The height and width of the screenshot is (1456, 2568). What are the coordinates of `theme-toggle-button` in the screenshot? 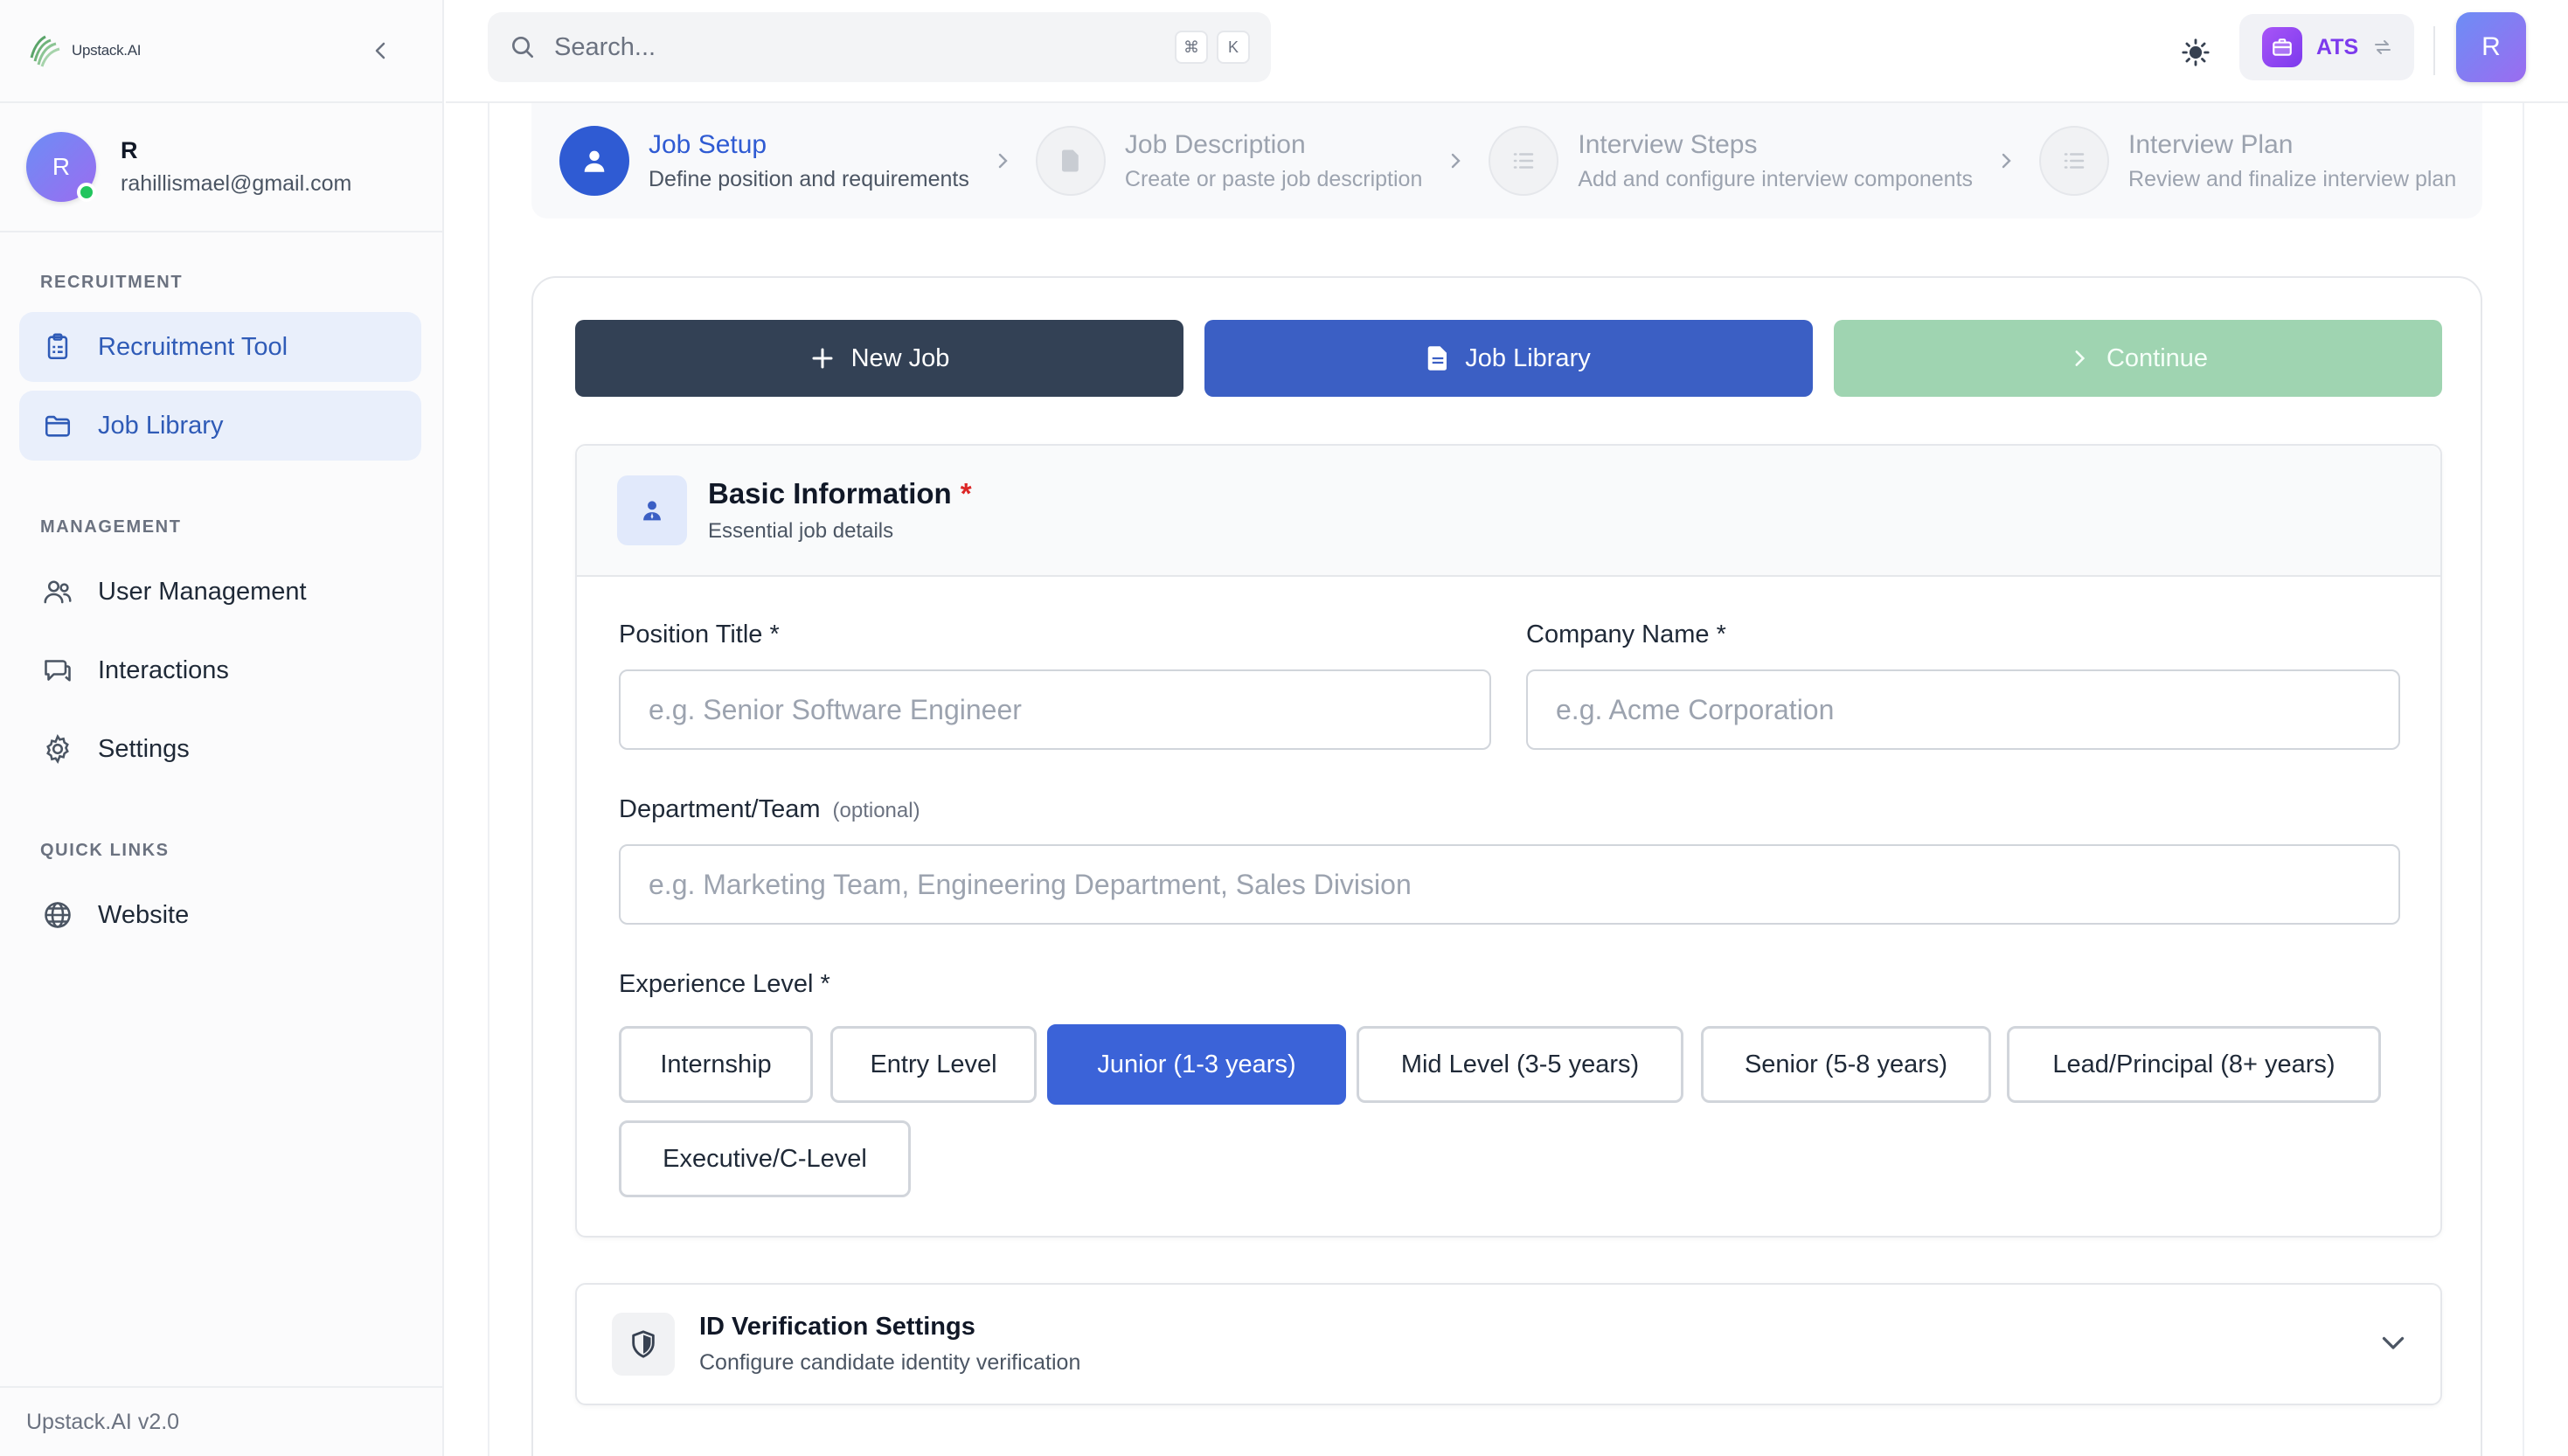 It's located at (2195, 52).